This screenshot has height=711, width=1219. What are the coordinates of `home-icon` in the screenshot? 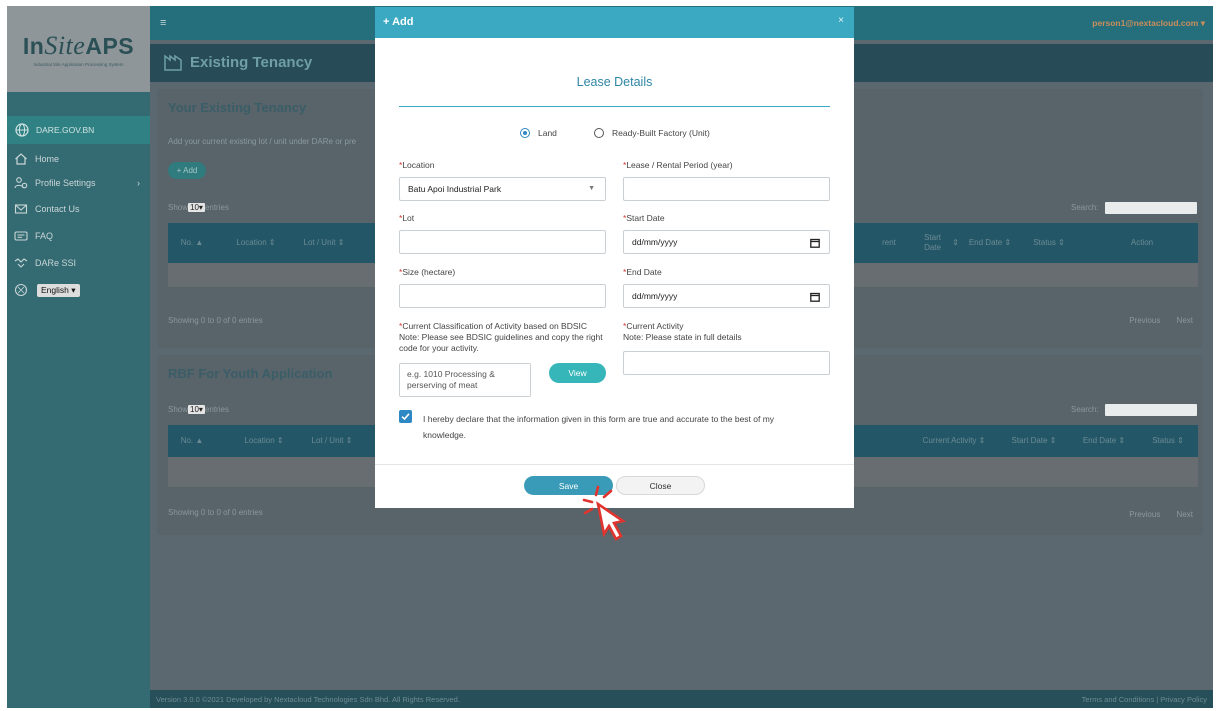 It's located at (21, 159).